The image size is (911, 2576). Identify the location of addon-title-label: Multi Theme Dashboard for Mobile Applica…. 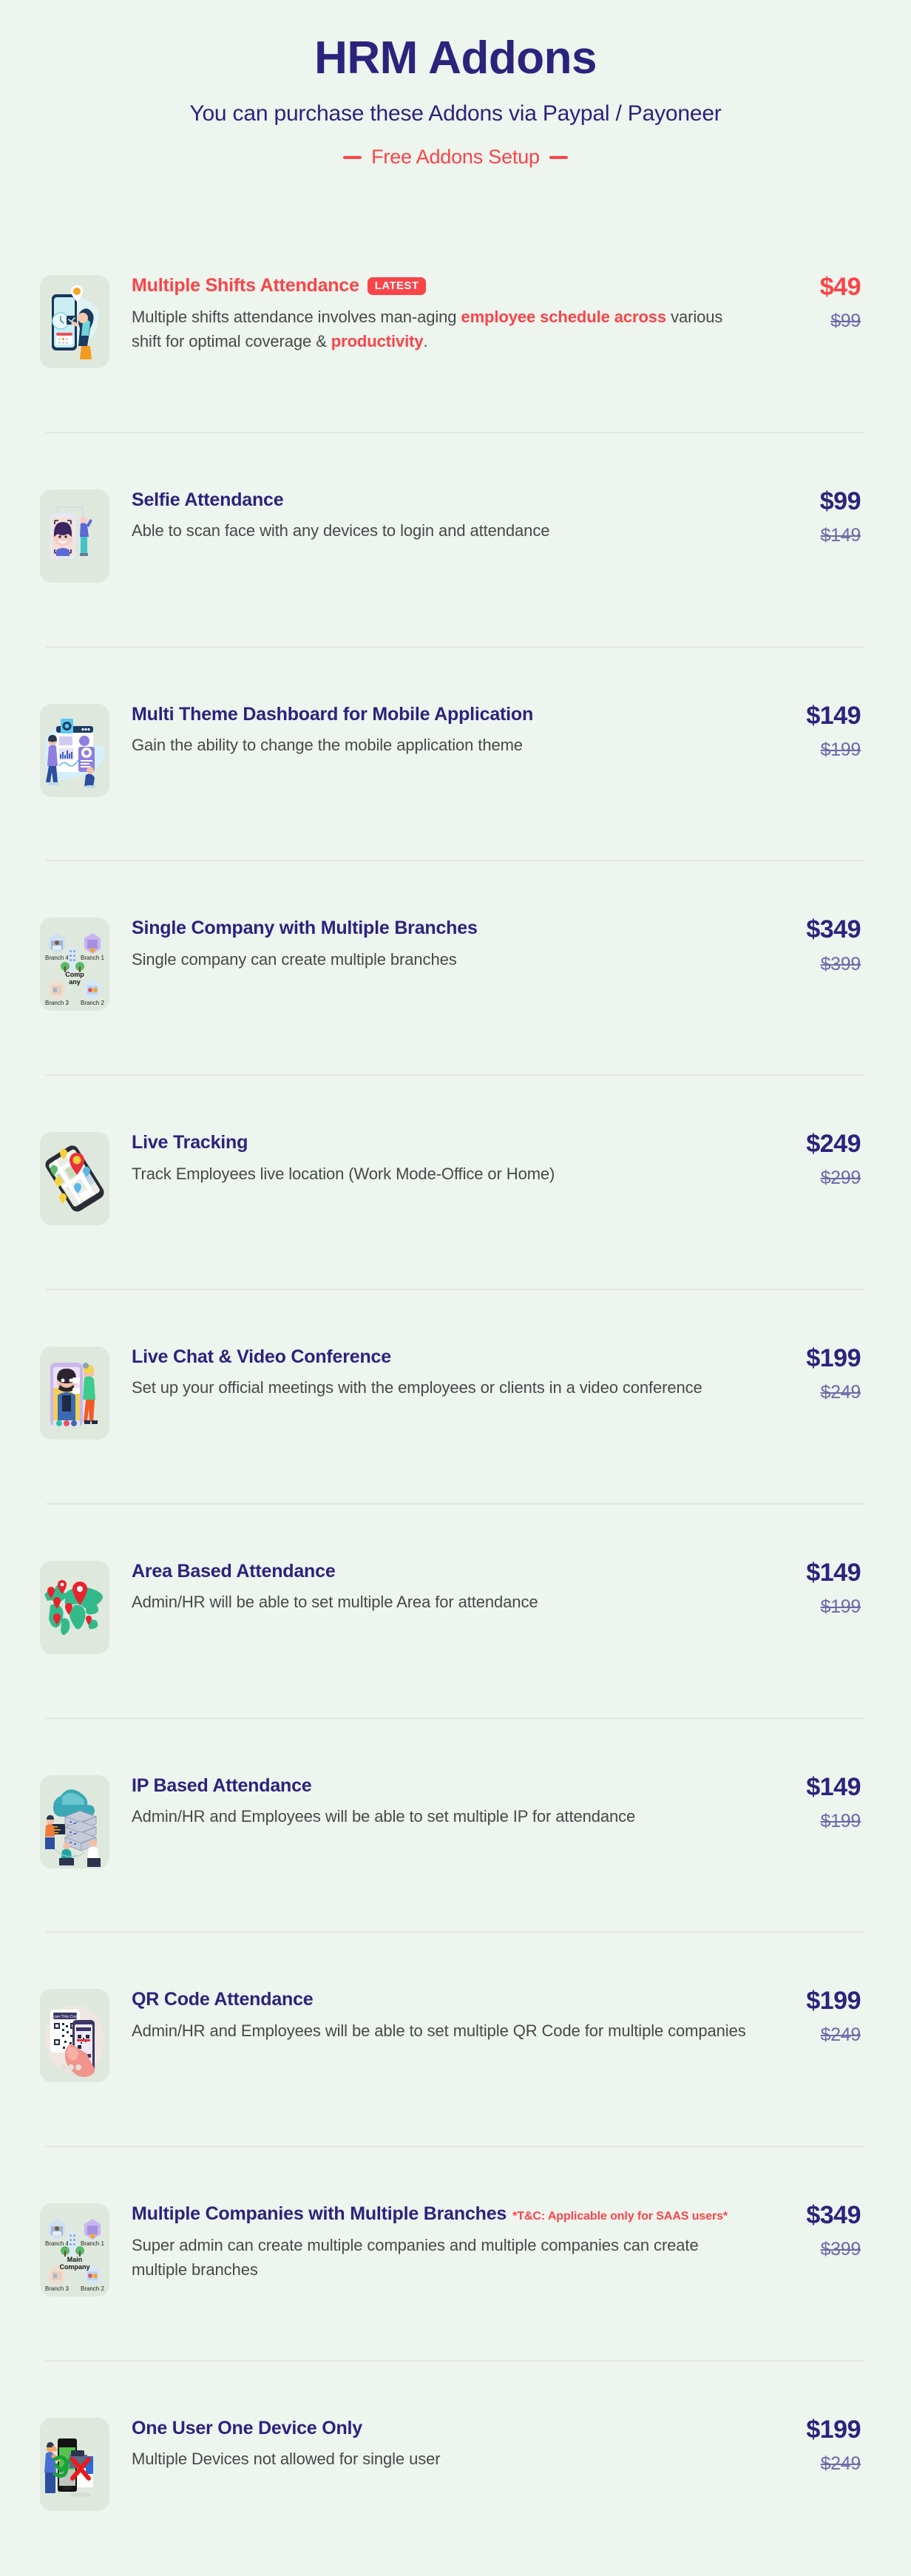
(333, 714).